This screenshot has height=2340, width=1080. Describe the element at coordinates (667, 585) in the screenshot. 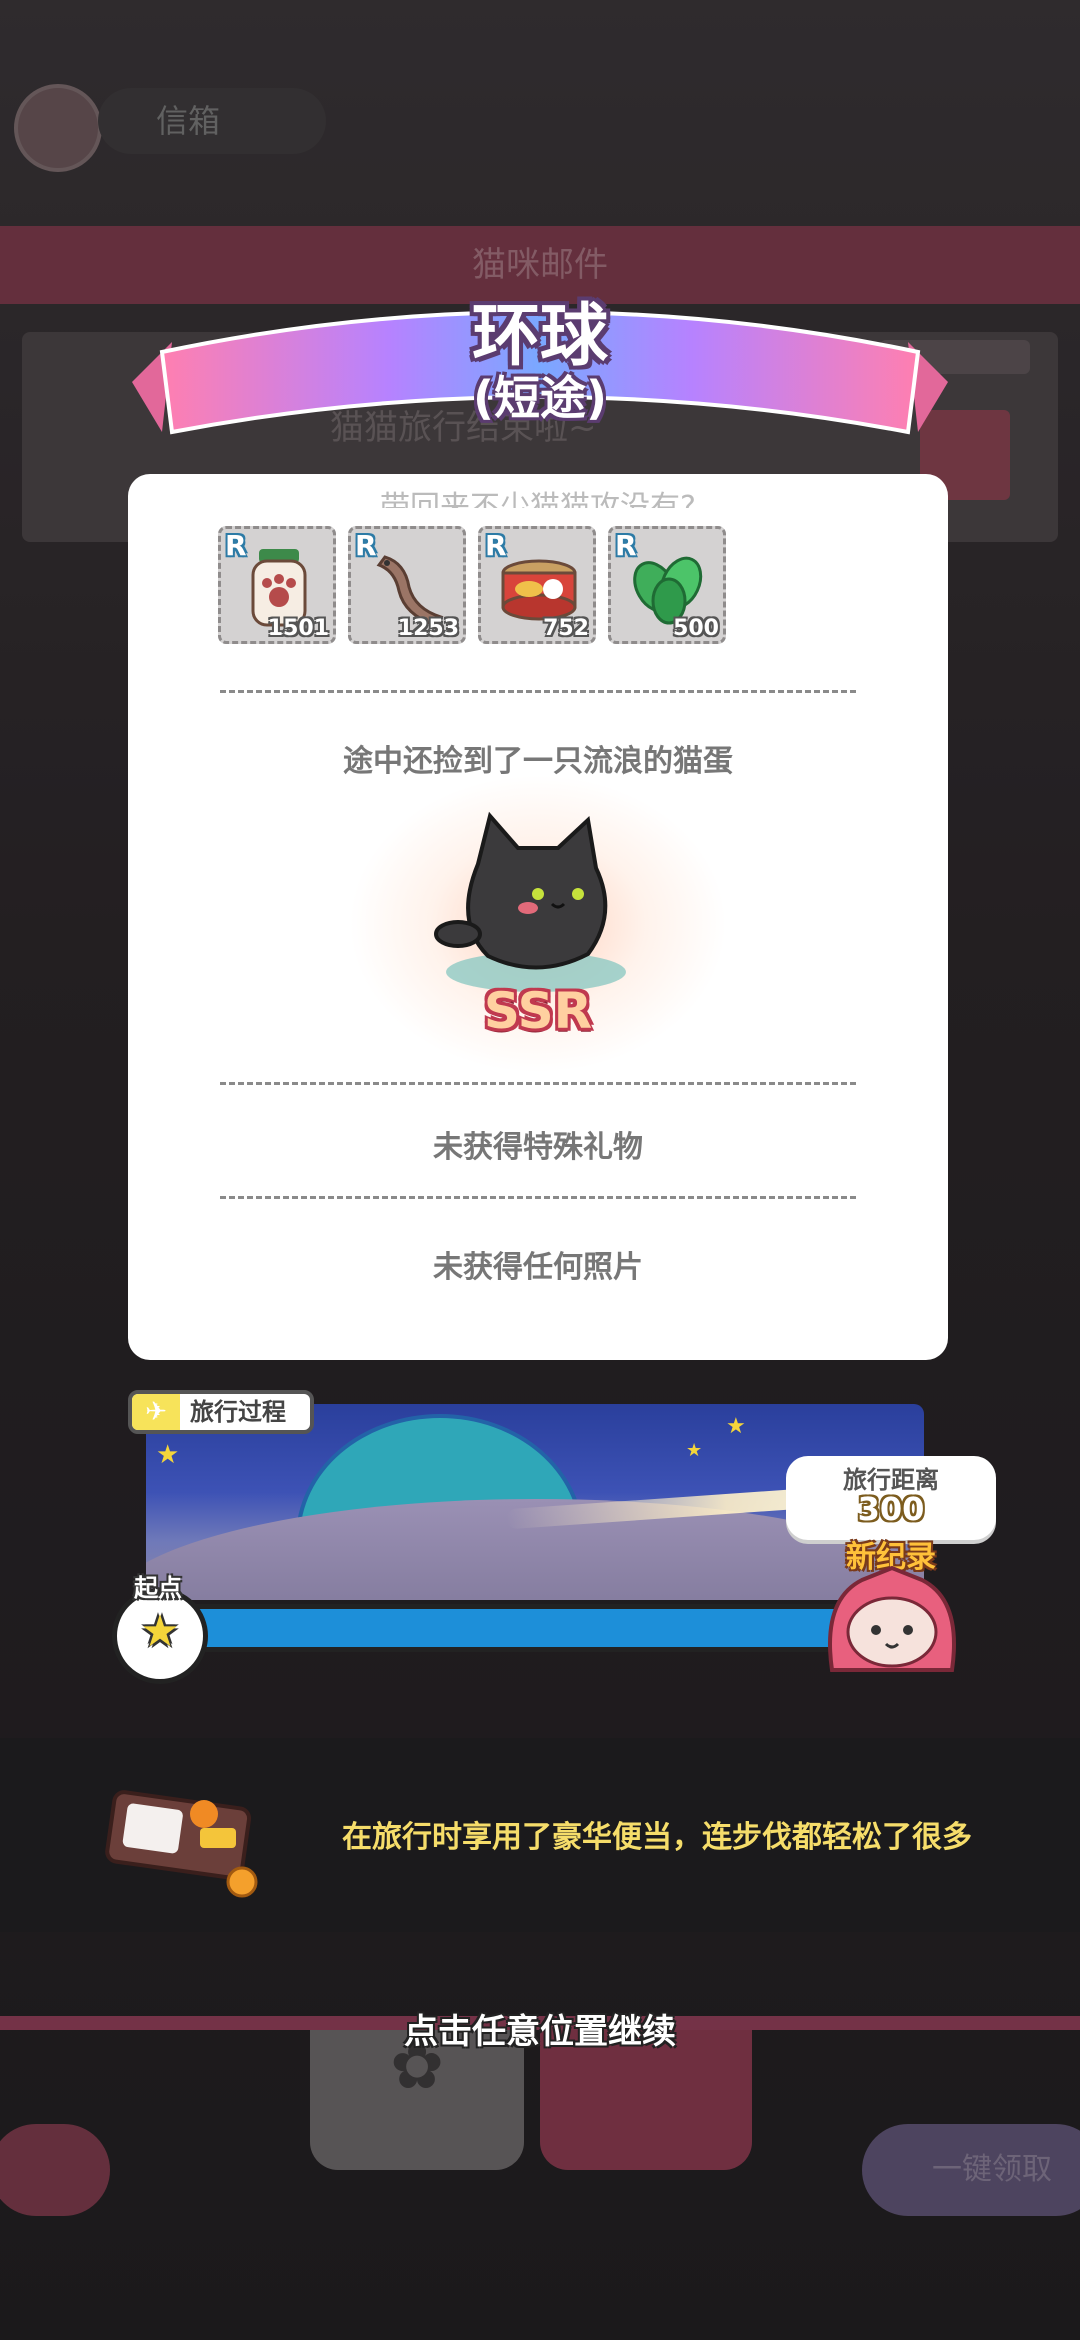

I see `reward-item: R 500` at that location.